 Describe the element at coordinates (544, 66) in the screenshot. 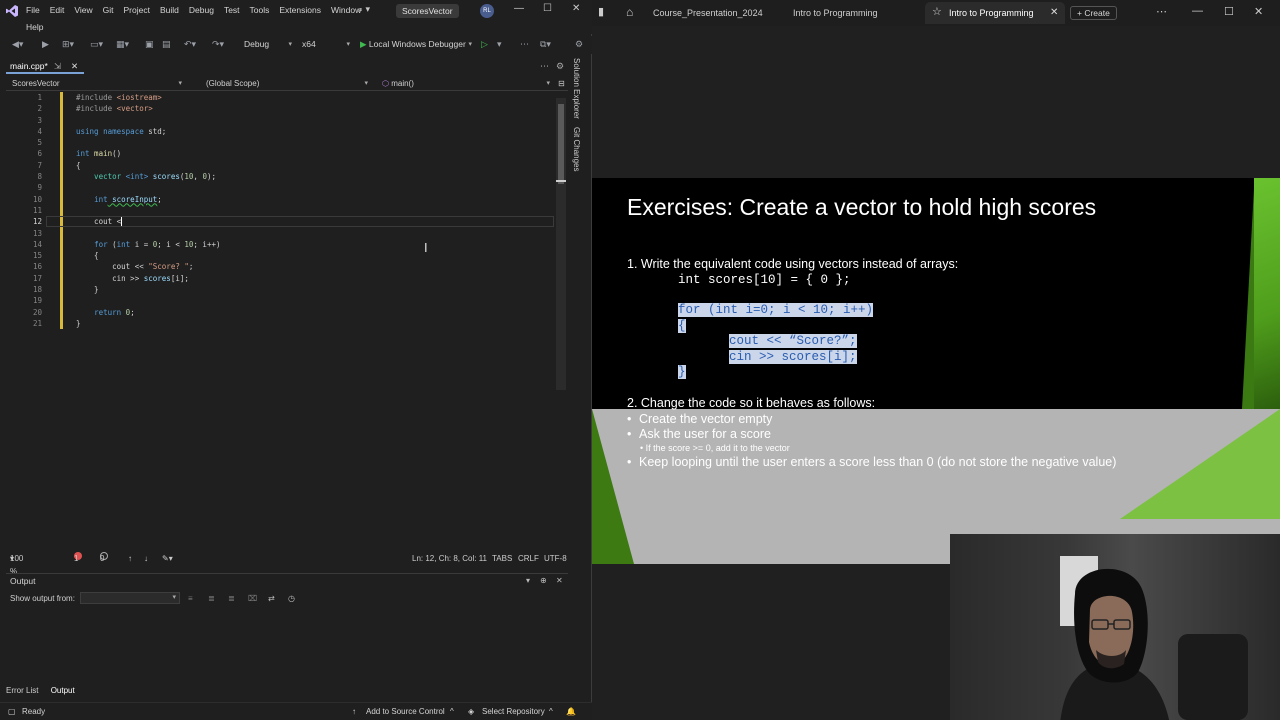

I see `tab-list-icon: ⋯` at that location.